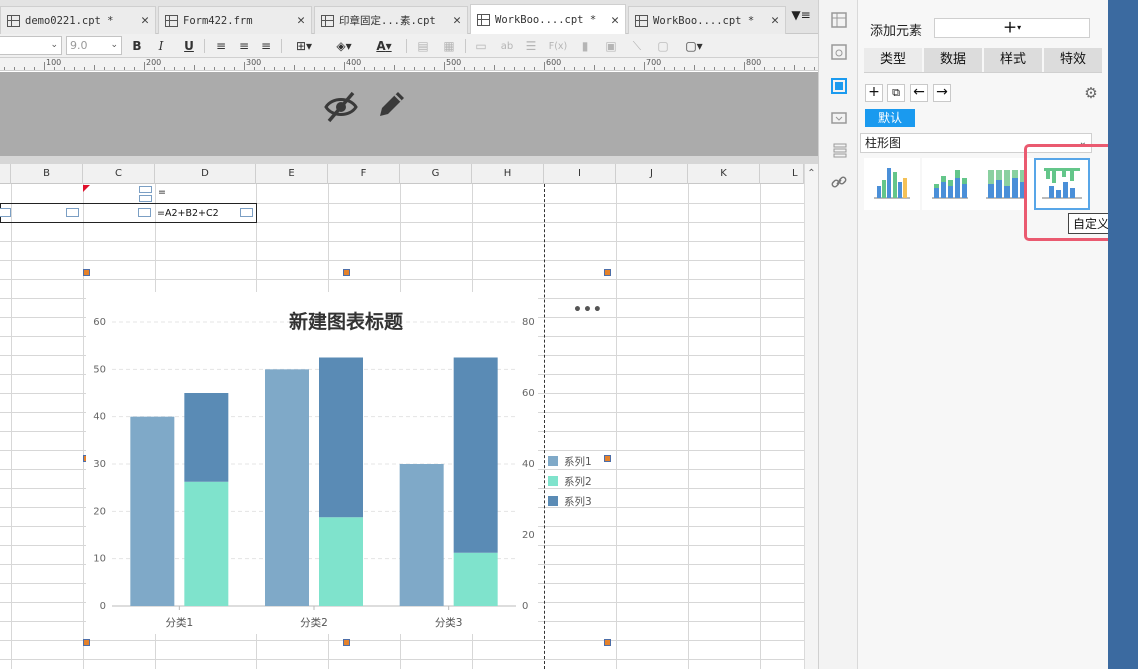 This screenshot has width=1138, height=669. I want to click on legend-item-series2: 系列2, so click(570, 481).